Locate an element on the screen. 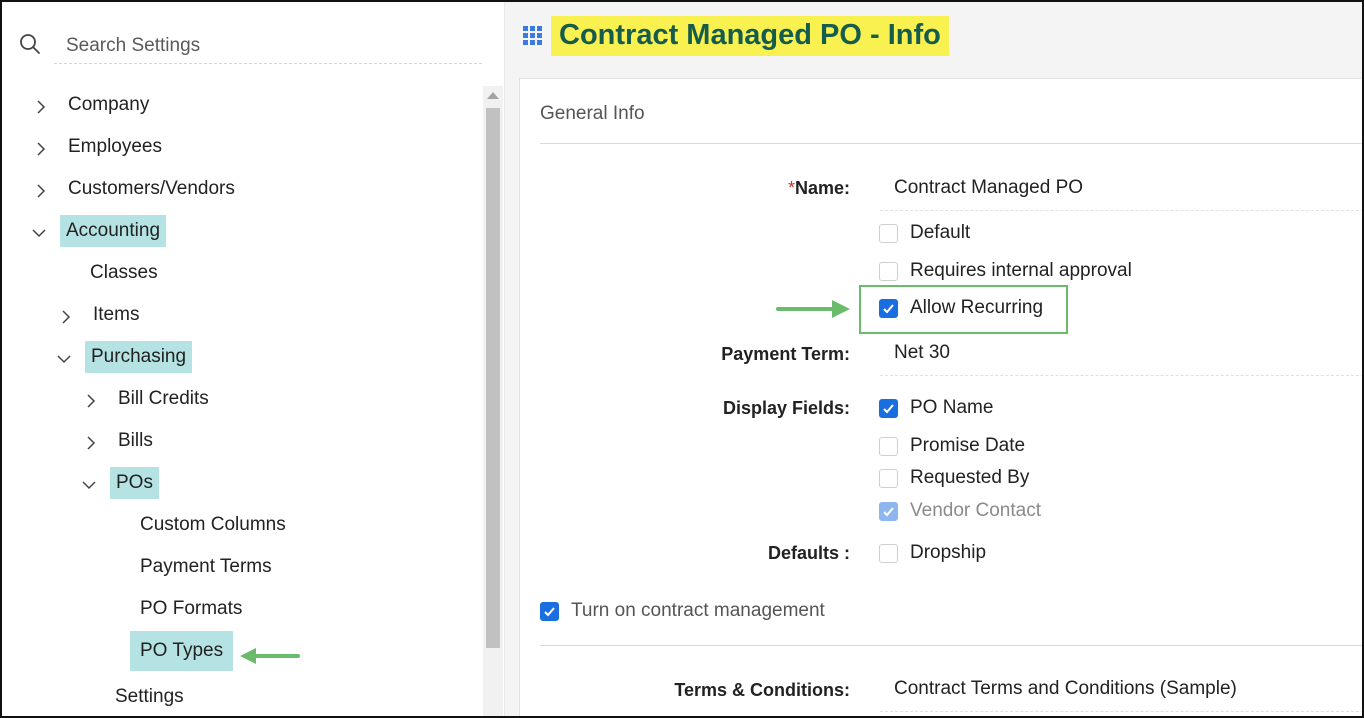 This screenshot has height=718, width=1364. sidebar-item-classes: Classes is located at coordinates (124, 273).